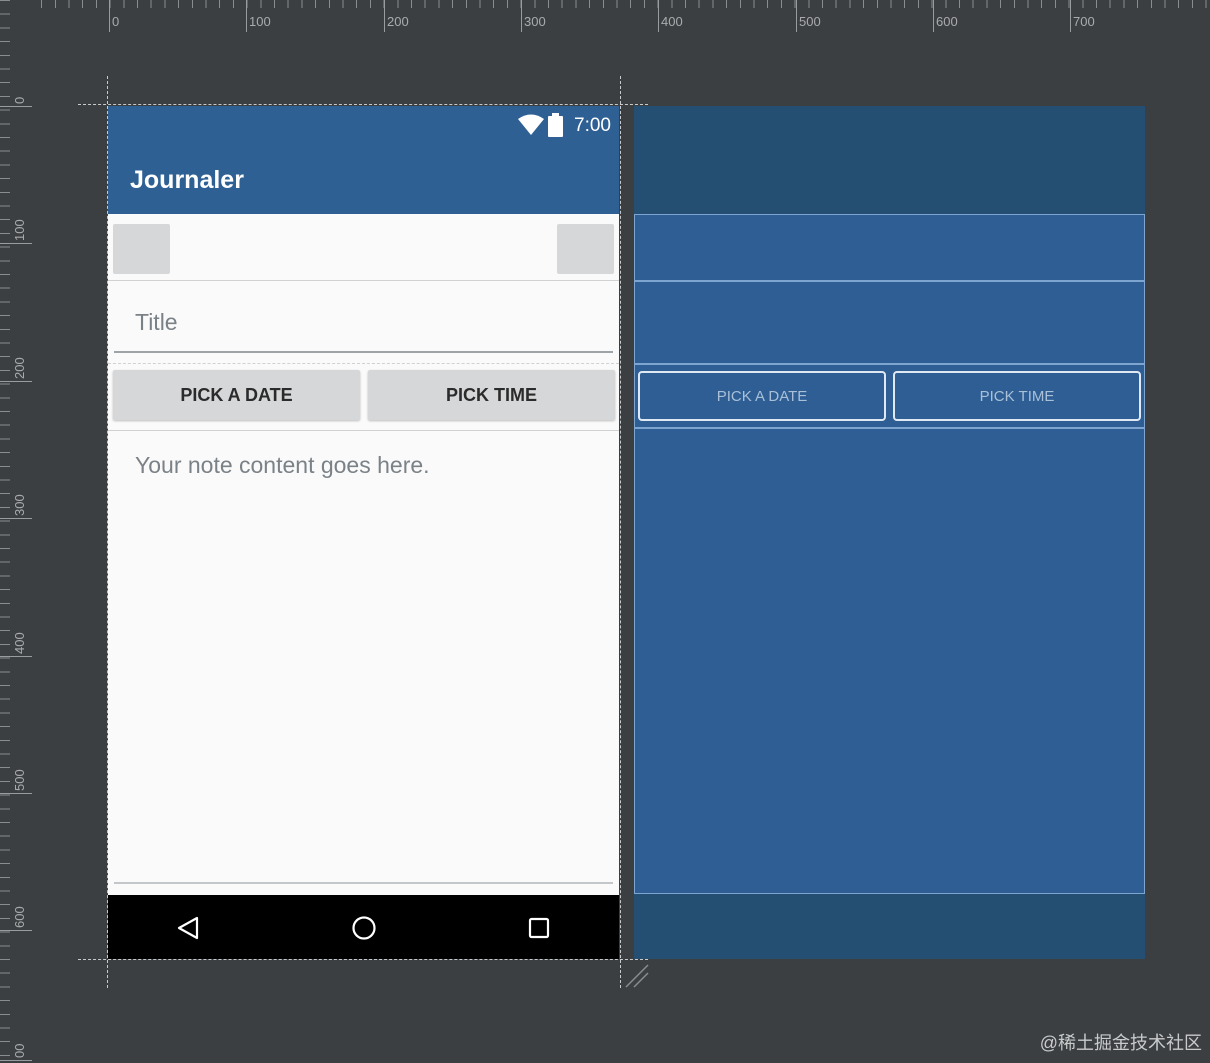 The image size is (1210, 1063). Describe the element at coordinates (363, 322) in the screenshot. I see `title-row: Title` at that location.